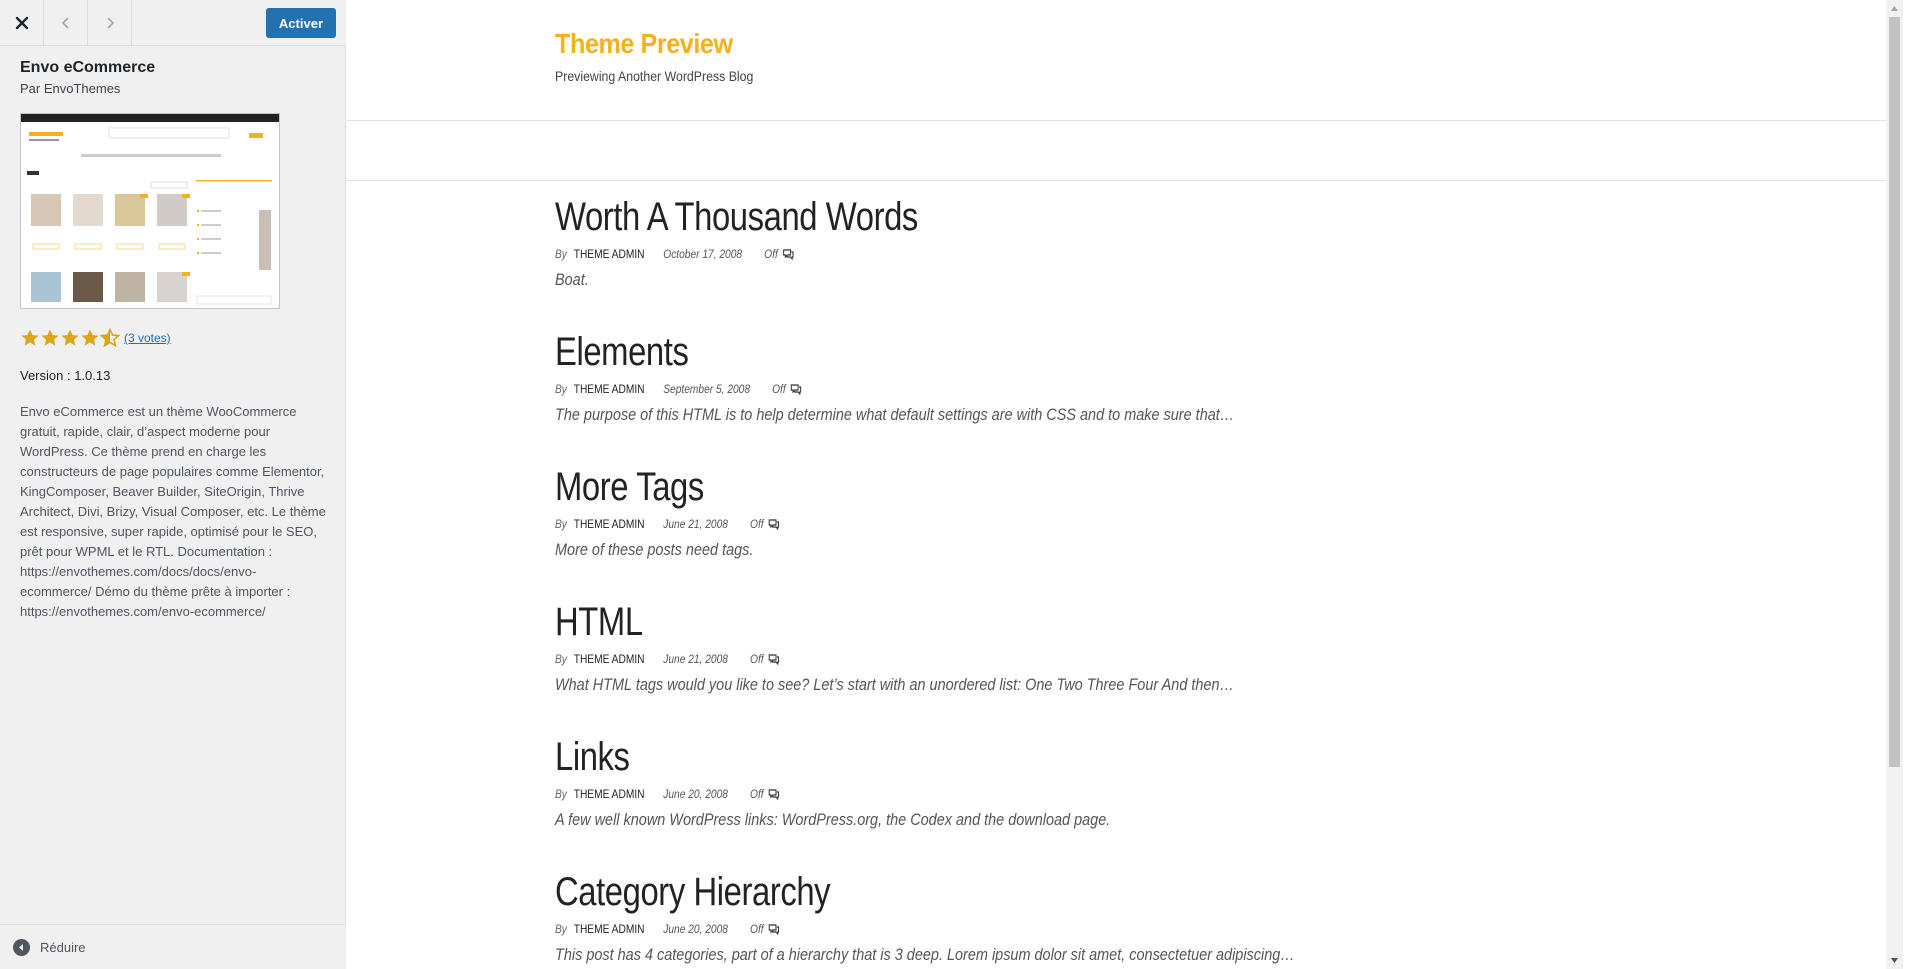 This screenshot has height=969, width=1920. Describe the element at coordinates (63, 947) in the screenshot. I see `collapse-label: Réduire` at that location.